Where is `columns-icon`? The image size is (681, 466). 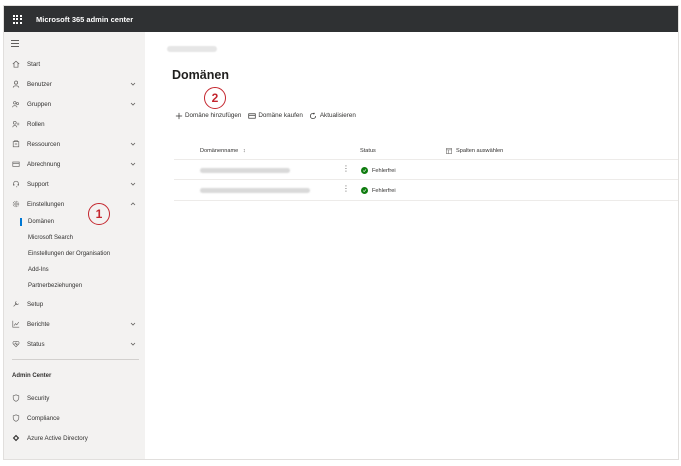
columns-icon is located at coordinates (449, 151).